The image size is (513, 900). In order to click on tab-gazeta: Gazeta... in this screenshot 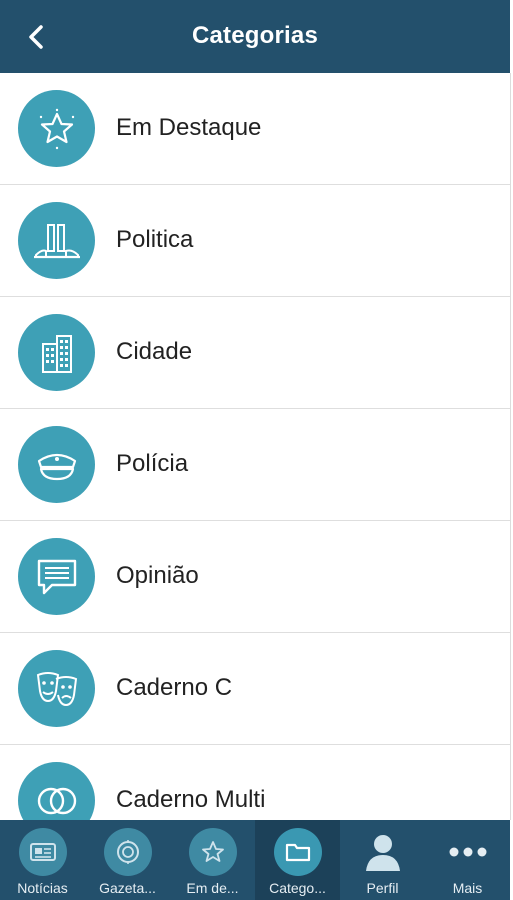, I will do `click(127, 860)`.